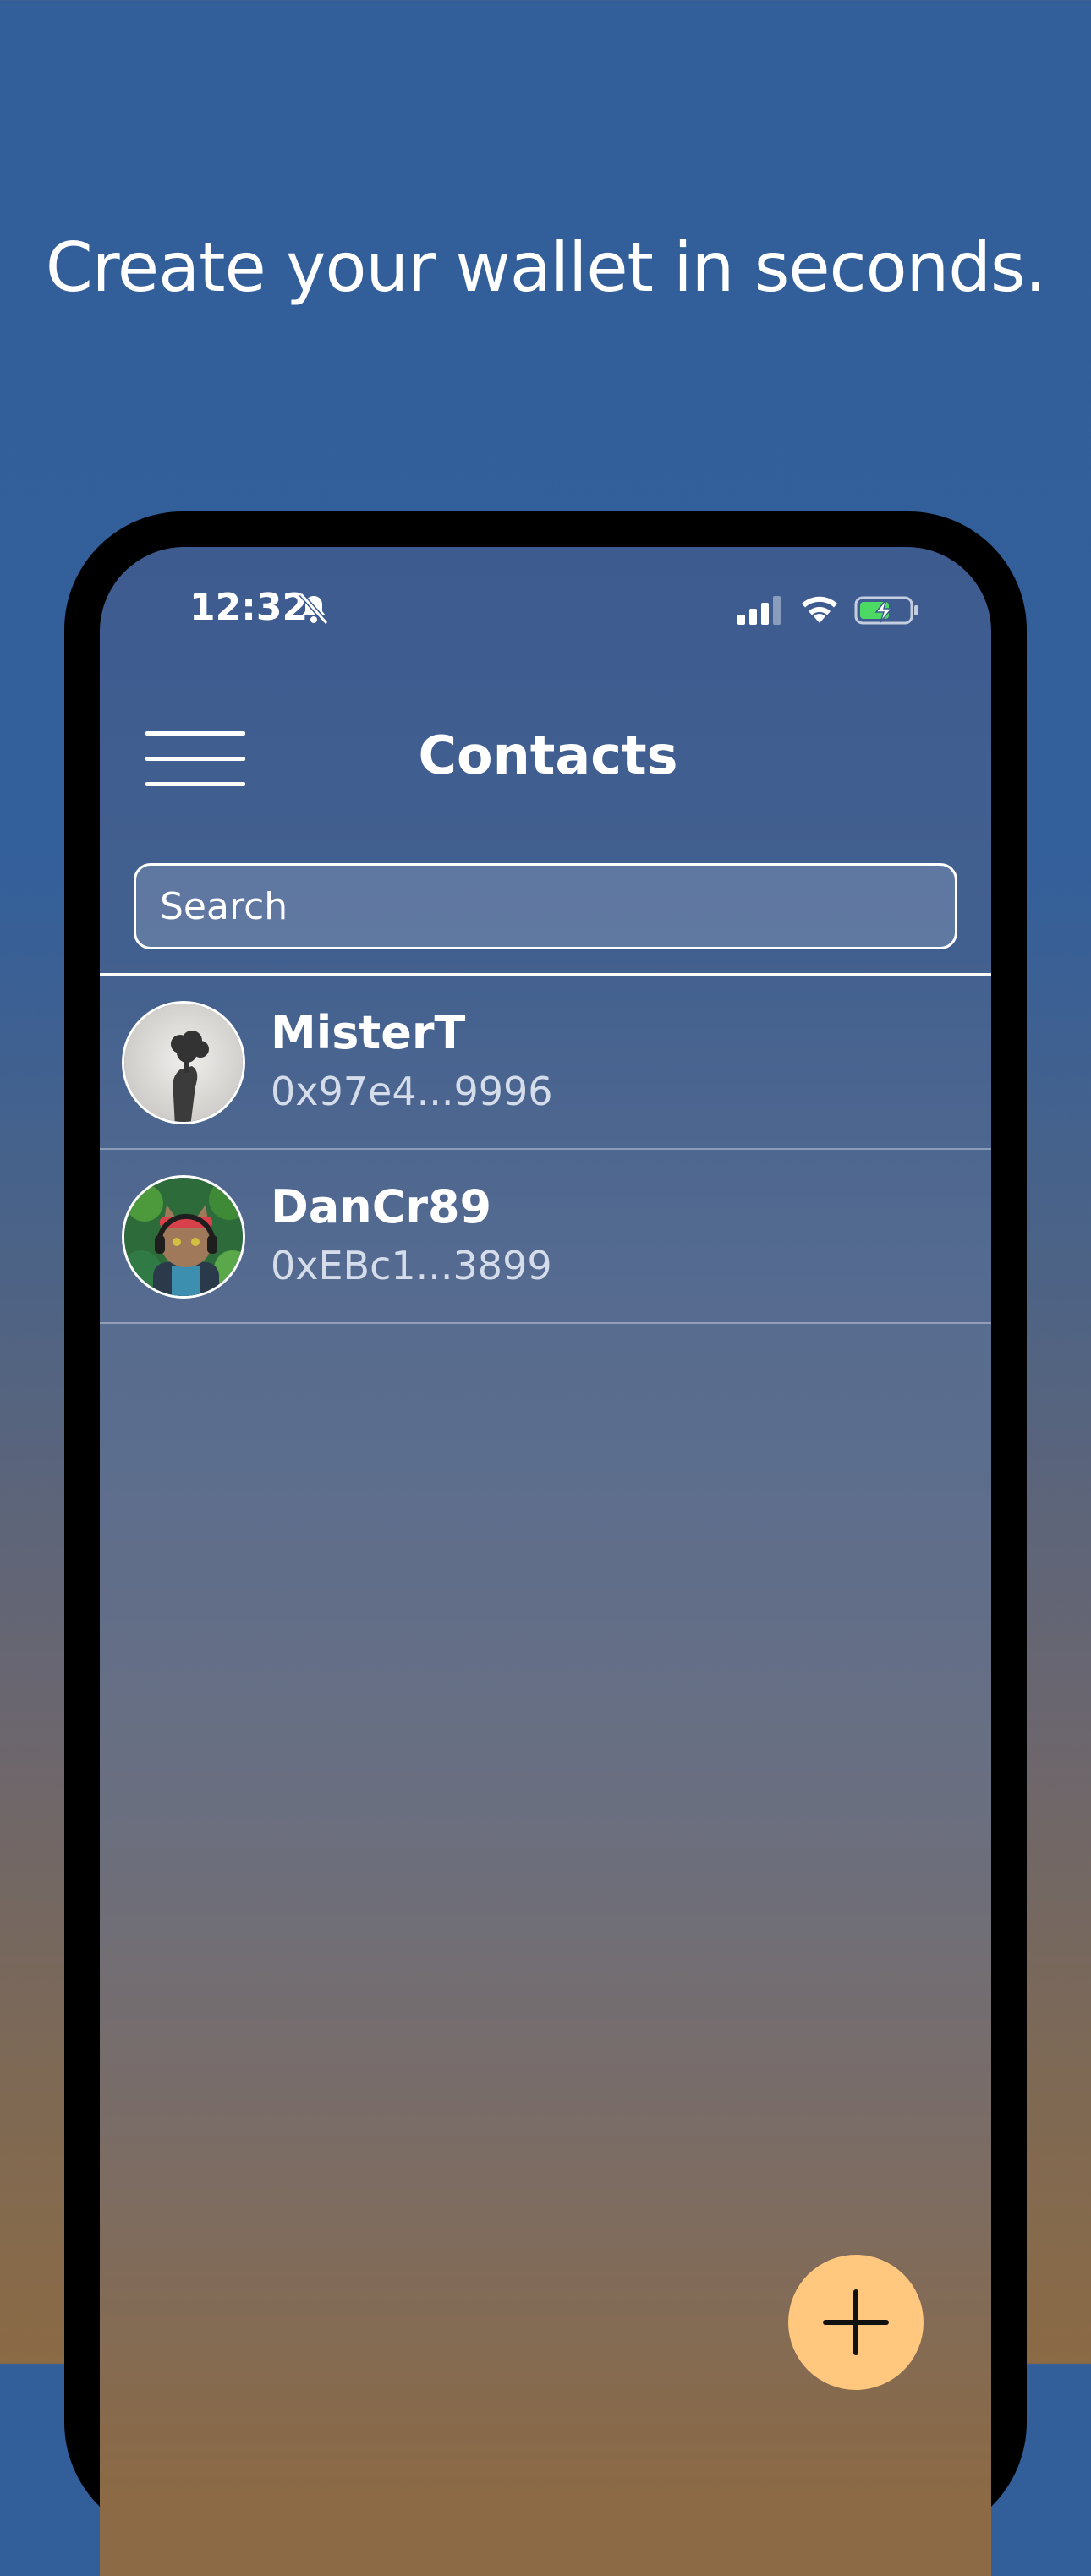 Image resolution: width=1091 pixels, height=2576 pixels. What do you see at coordinates (545, 1063) in the screenshot?
I see `contact-row-mistert: MisterT 0x97e4...9996` at bounding box center [545, 1063].